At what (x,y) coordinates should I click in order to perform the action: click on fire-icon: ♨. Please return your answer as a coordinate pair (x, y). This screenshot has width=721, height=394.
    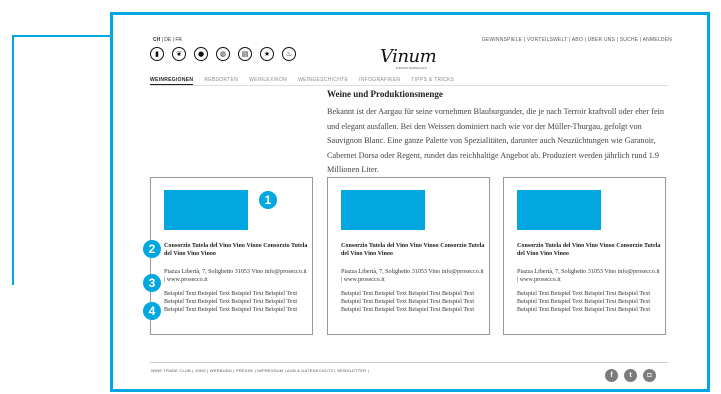
    Looking at the image, I should click on (289, 54).